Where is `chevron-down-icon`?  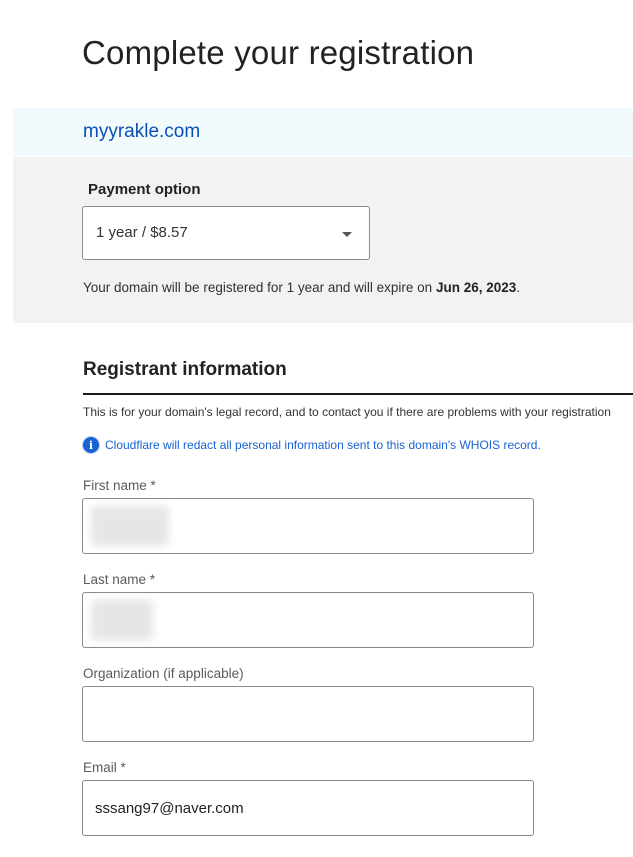
chevron-down-icon is located at coordinates (347, 234).